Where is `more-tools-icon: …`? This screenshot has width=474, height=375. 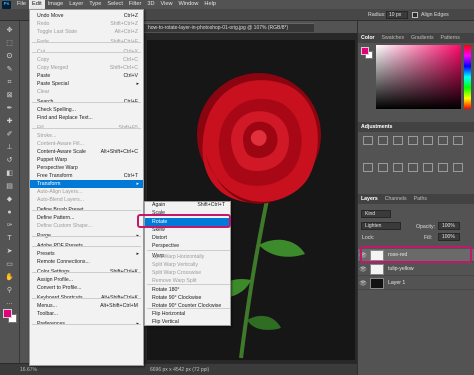
more-tools-icon: … is located at coordinates (9, 302).